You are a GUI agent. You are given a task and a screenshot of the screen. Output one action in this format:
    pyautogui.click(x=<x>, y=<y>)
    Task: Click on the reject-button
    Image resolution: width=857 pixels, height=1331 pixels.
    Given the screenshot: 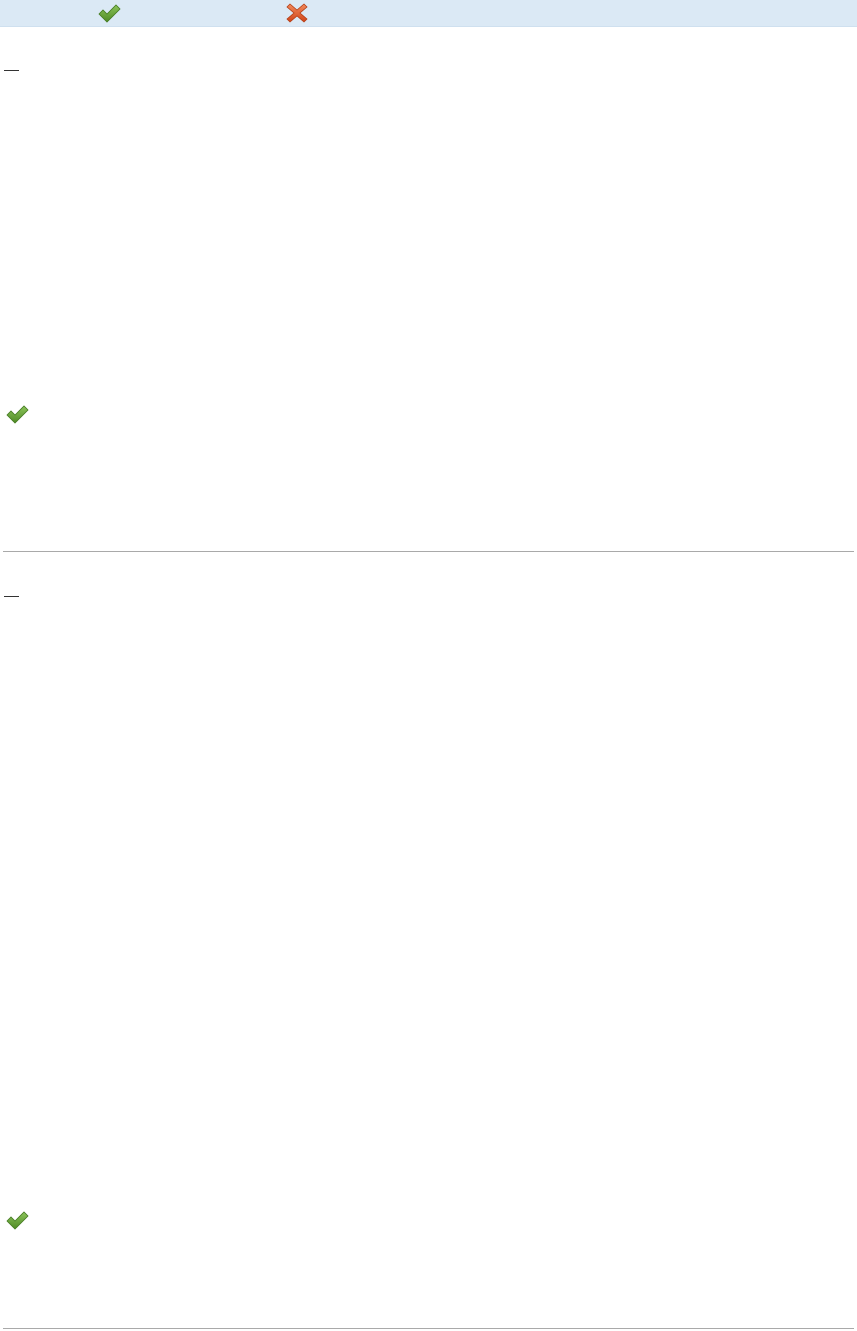 What is the action you would take?
    pyautogui.click(x=297, y=13)
    